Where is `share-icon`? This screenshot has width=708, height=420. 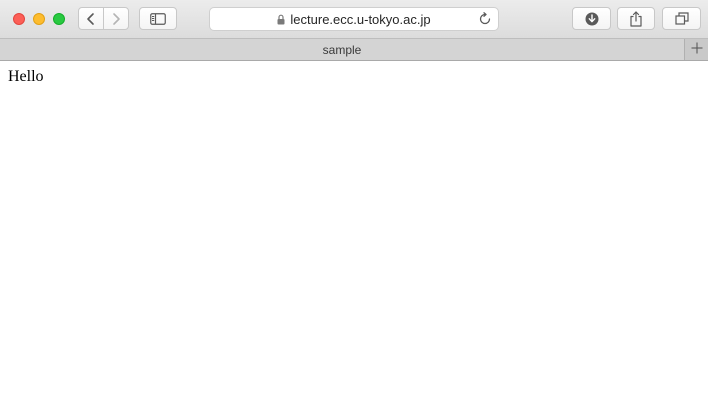 share-icon is located at coordinates (636, 18).